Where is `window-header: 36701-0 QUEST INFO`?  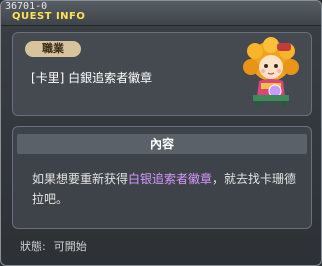
window-header: 36701-0 QUEST INFO is located at coordinates (161, 13).